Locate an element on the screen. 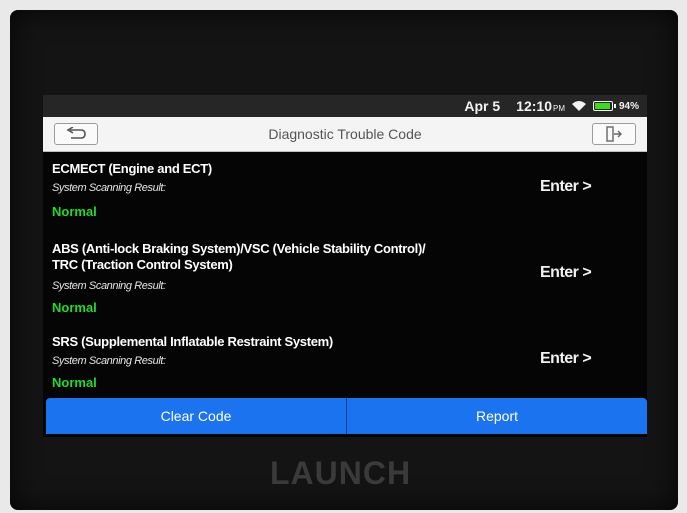  exit-button is located at coordinates (614, 134).